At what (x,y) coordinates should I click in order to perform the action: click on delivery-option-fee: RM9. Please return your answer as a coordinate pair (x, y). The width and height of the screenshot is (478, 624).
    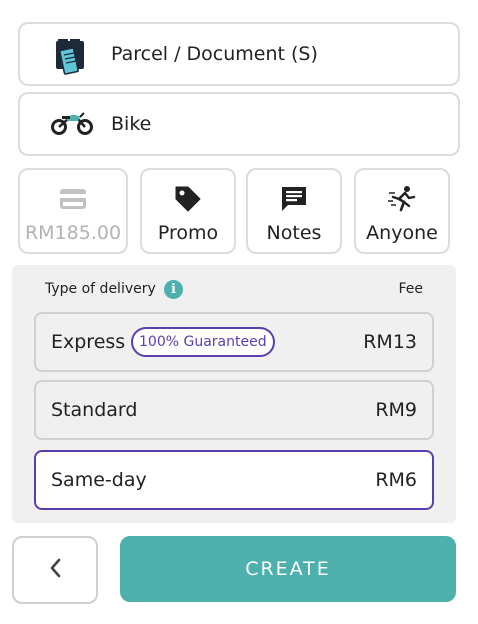
    Looking at the image, I should click on (396, 410).